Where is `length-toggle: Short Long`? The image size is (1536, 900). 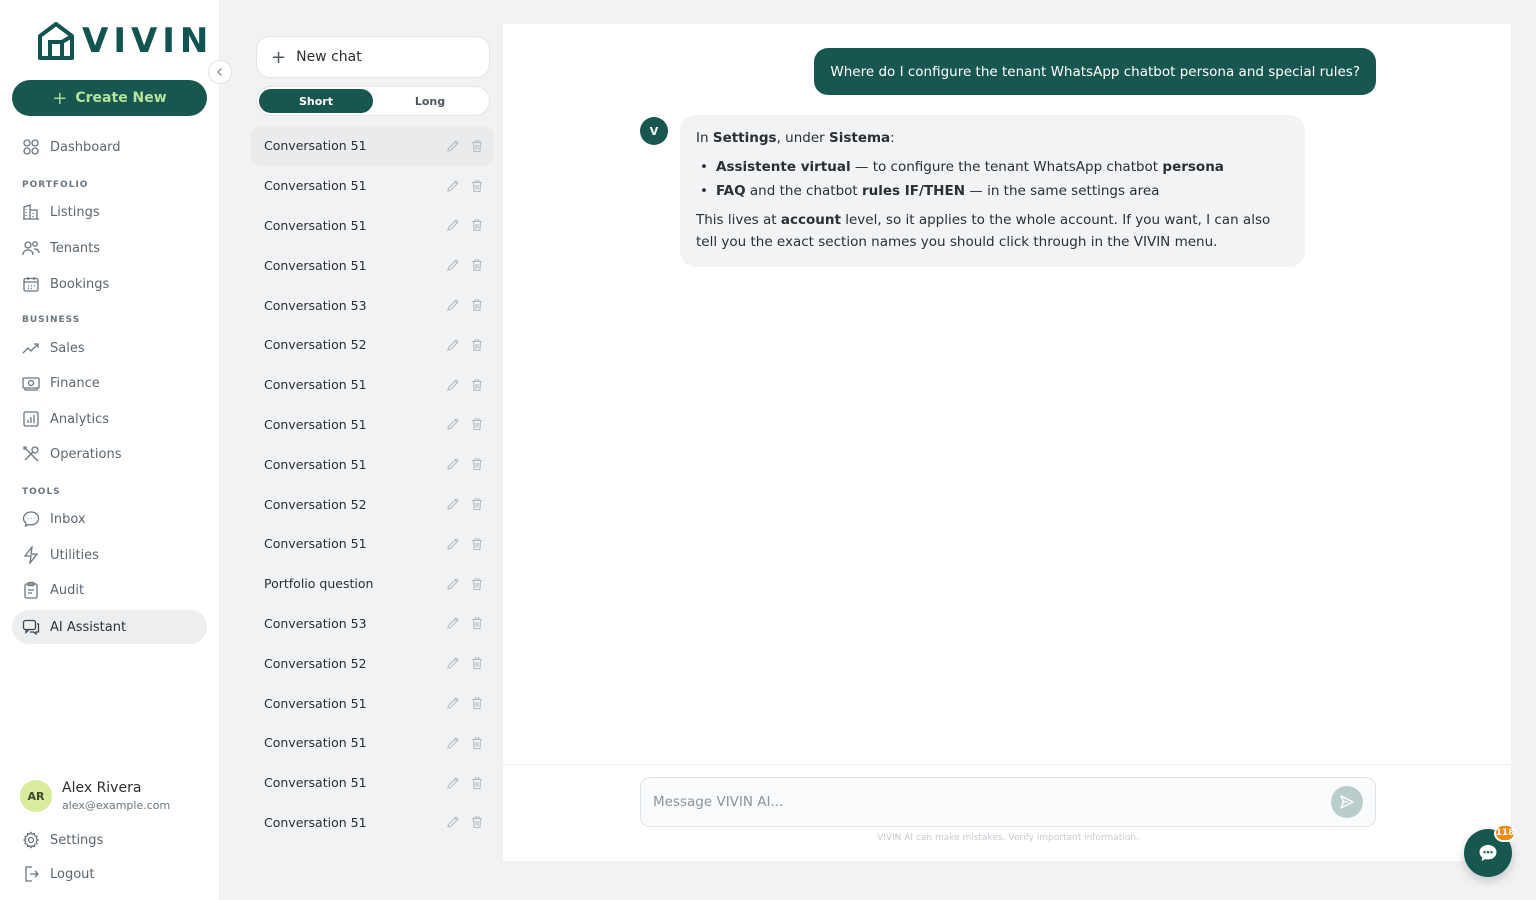
length-toggle: Short Long is located at coordinates (373, 101).